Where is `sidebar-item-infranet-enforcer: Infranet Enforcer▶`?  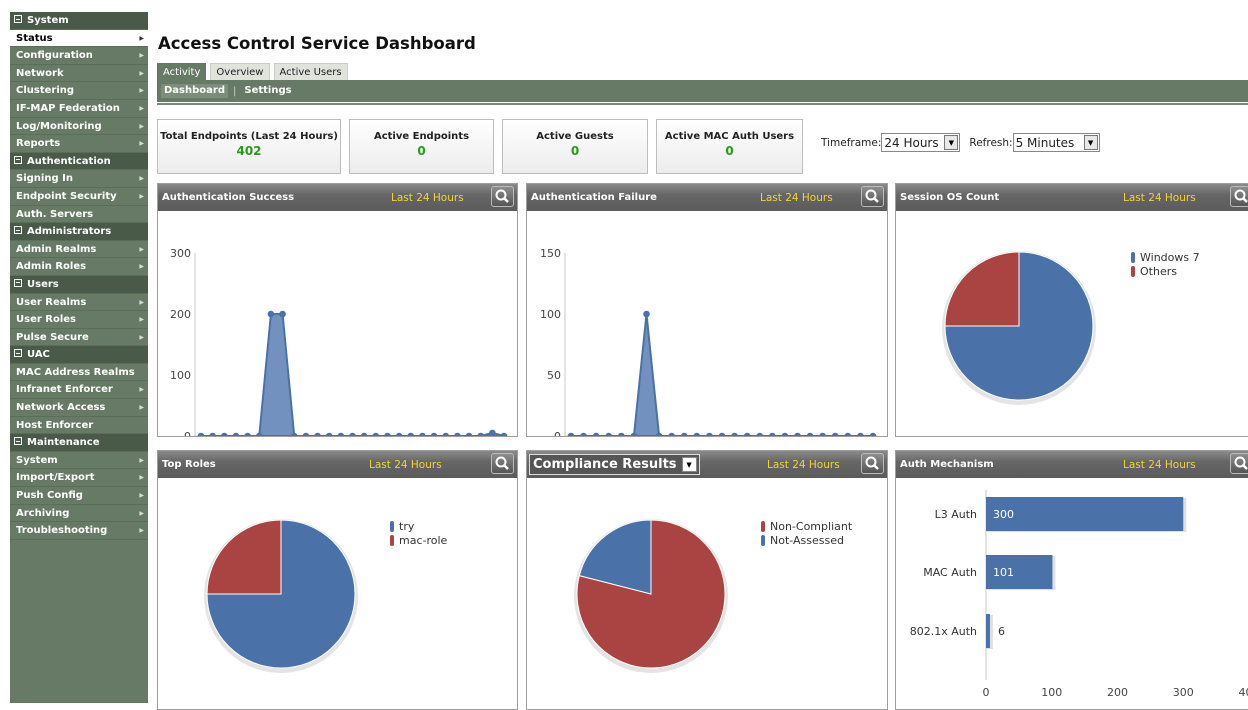
sidebar-item-infranet-enforcer: Infranet Enforcer▶ is located at coordinates (79, 390).